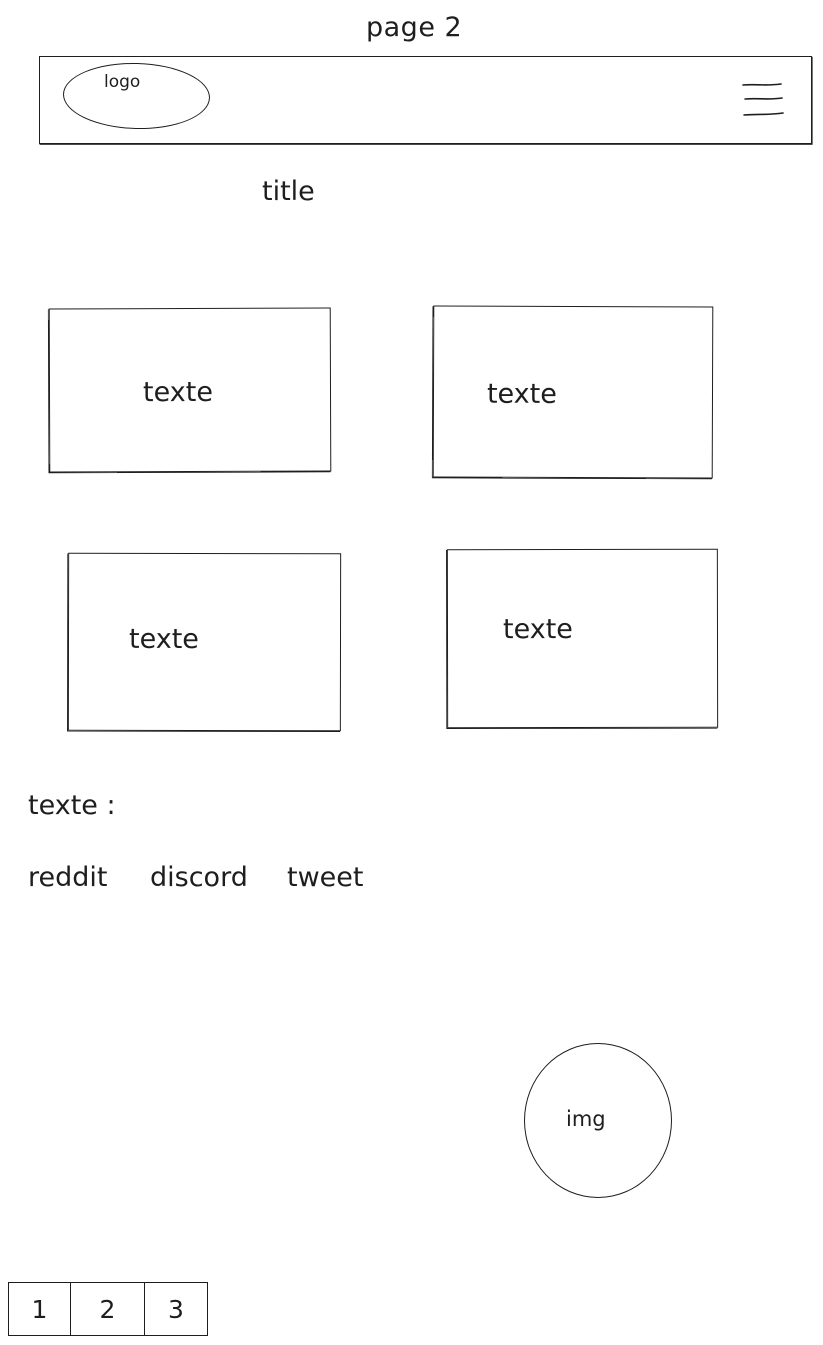  Describe the element at coordinates (763, 100) in the screenshot. I see `hamburger-menu-icon` at that location.